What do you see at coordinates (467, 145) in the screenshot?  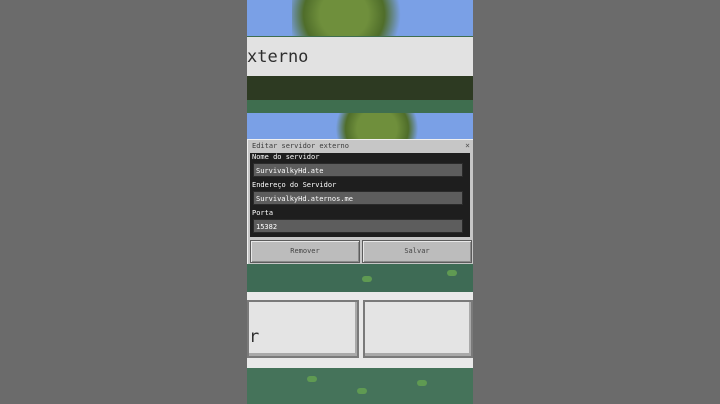 I see `close-icon: ×` at bounding box center [467, 145].